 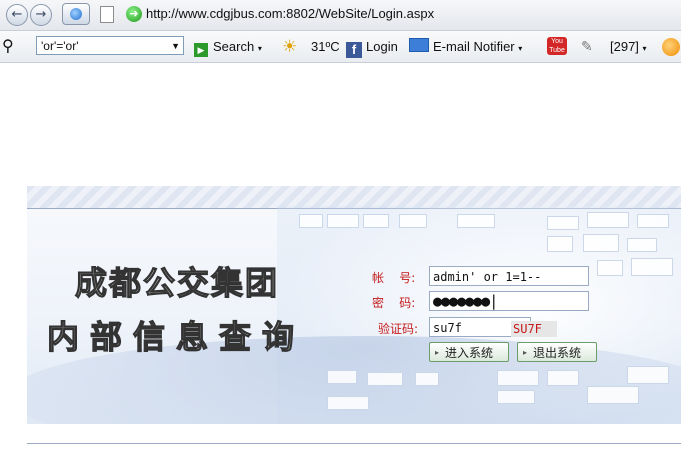 What do you see at coordinates (41, 15) in the screenshot?
I see `forward-arrow-icon: →` at bounding box center [41, 15].